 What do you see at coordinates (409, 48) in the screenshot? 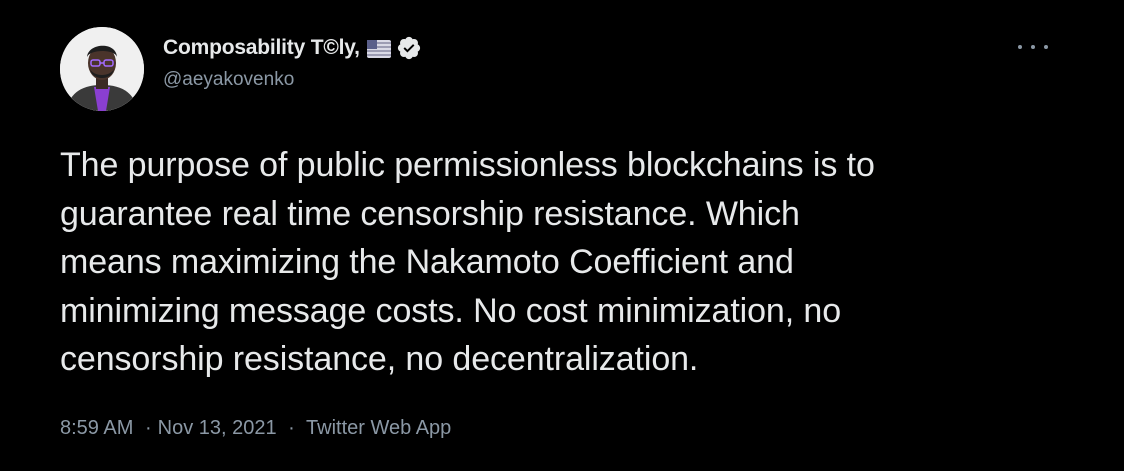
I see `verified-badge-icon` at bounding box center [409, 48].